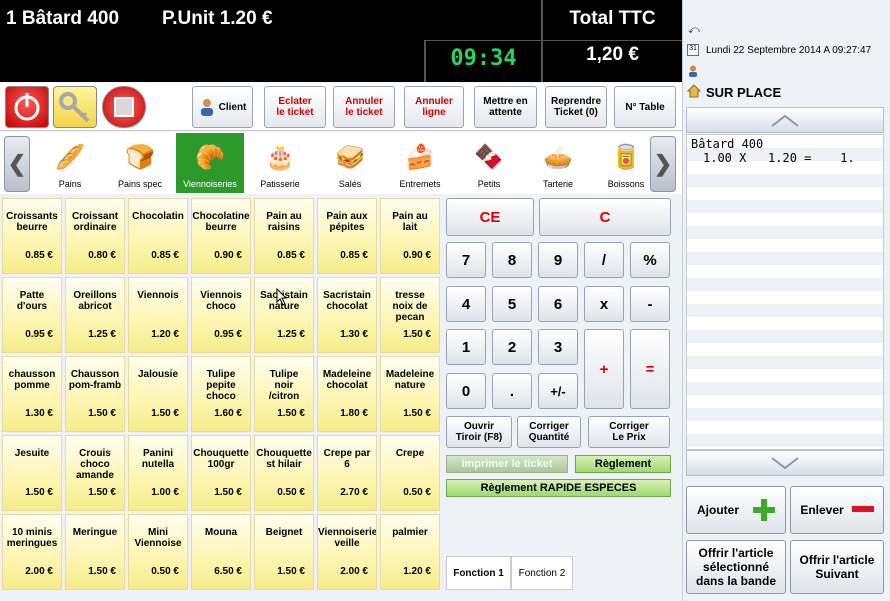  Describe the element at coordinates (140, 163) in the screenshot. I see `category-tab: 🍞 Pains spec` at that location.